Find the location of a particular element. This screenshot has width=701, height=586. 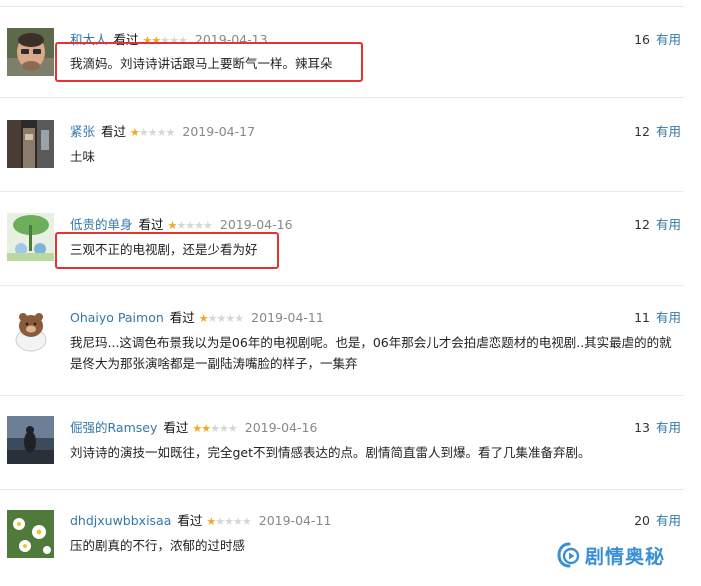

vote-count: 16 is located at coordinates (642, 39).